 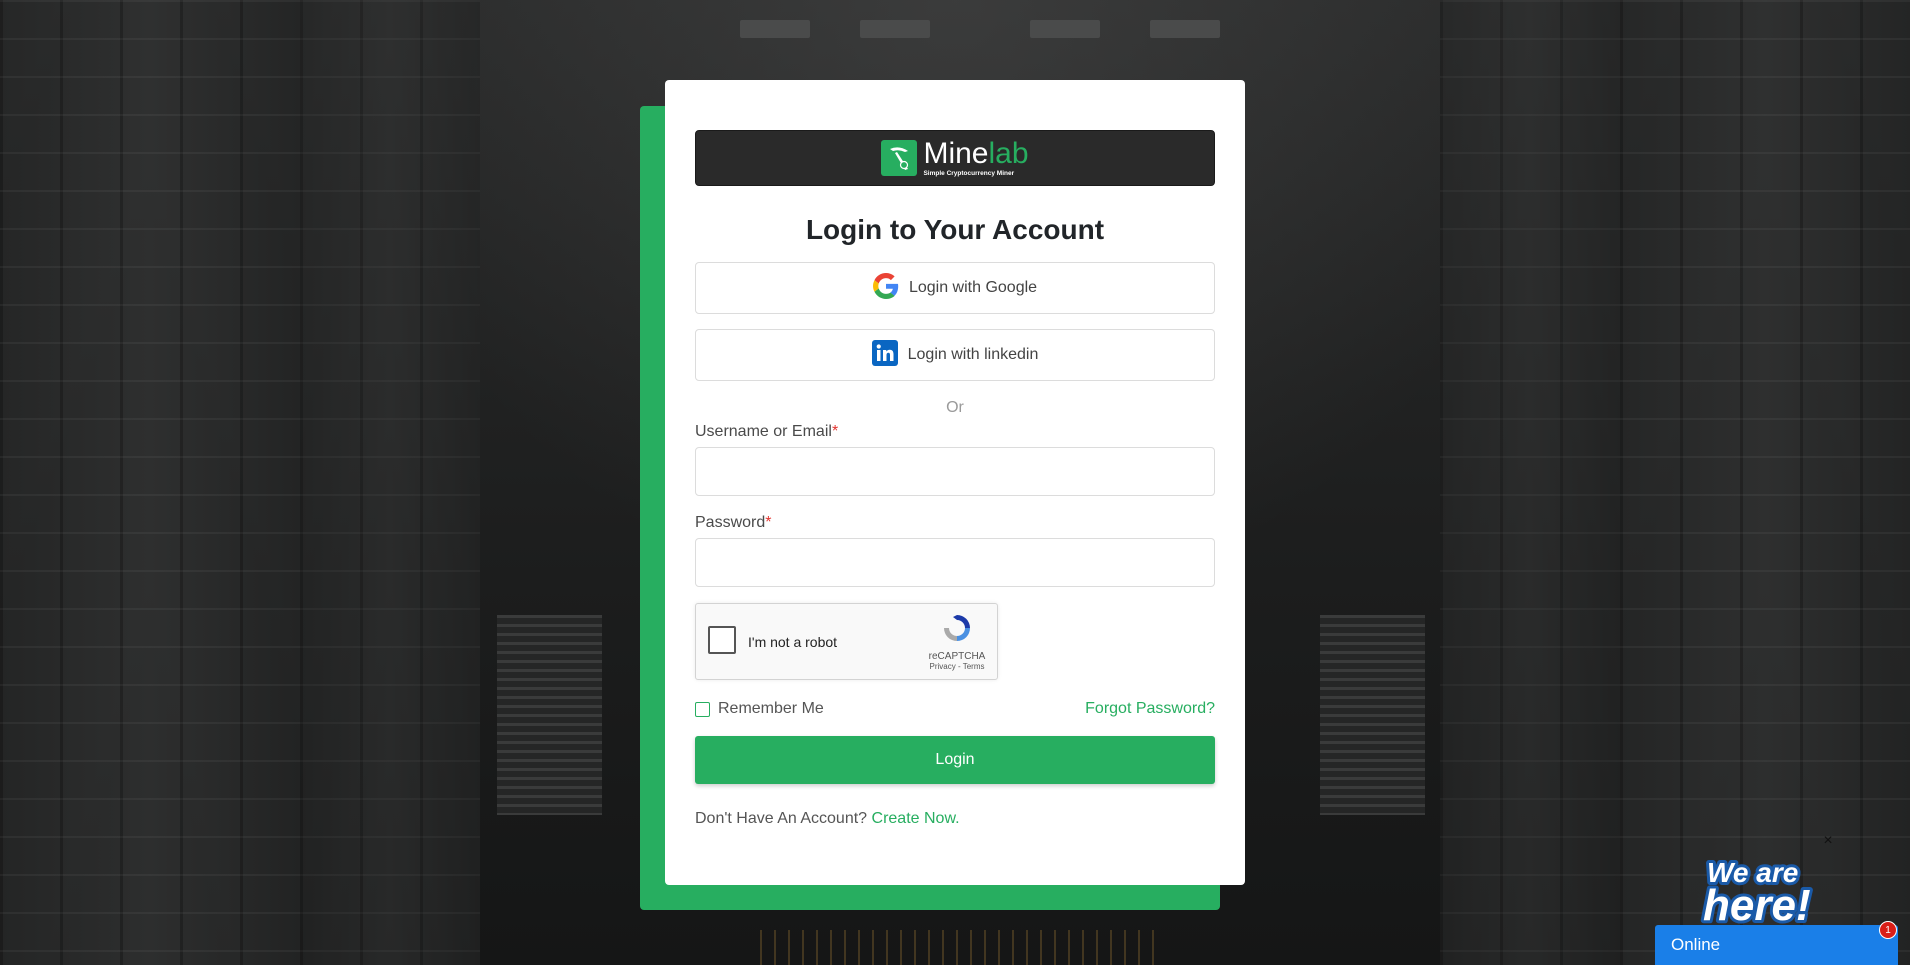 What do you see at coordinates (955, 523) in the screenshot?
I see `password-label: Password*` at bounding box center [955, 523].